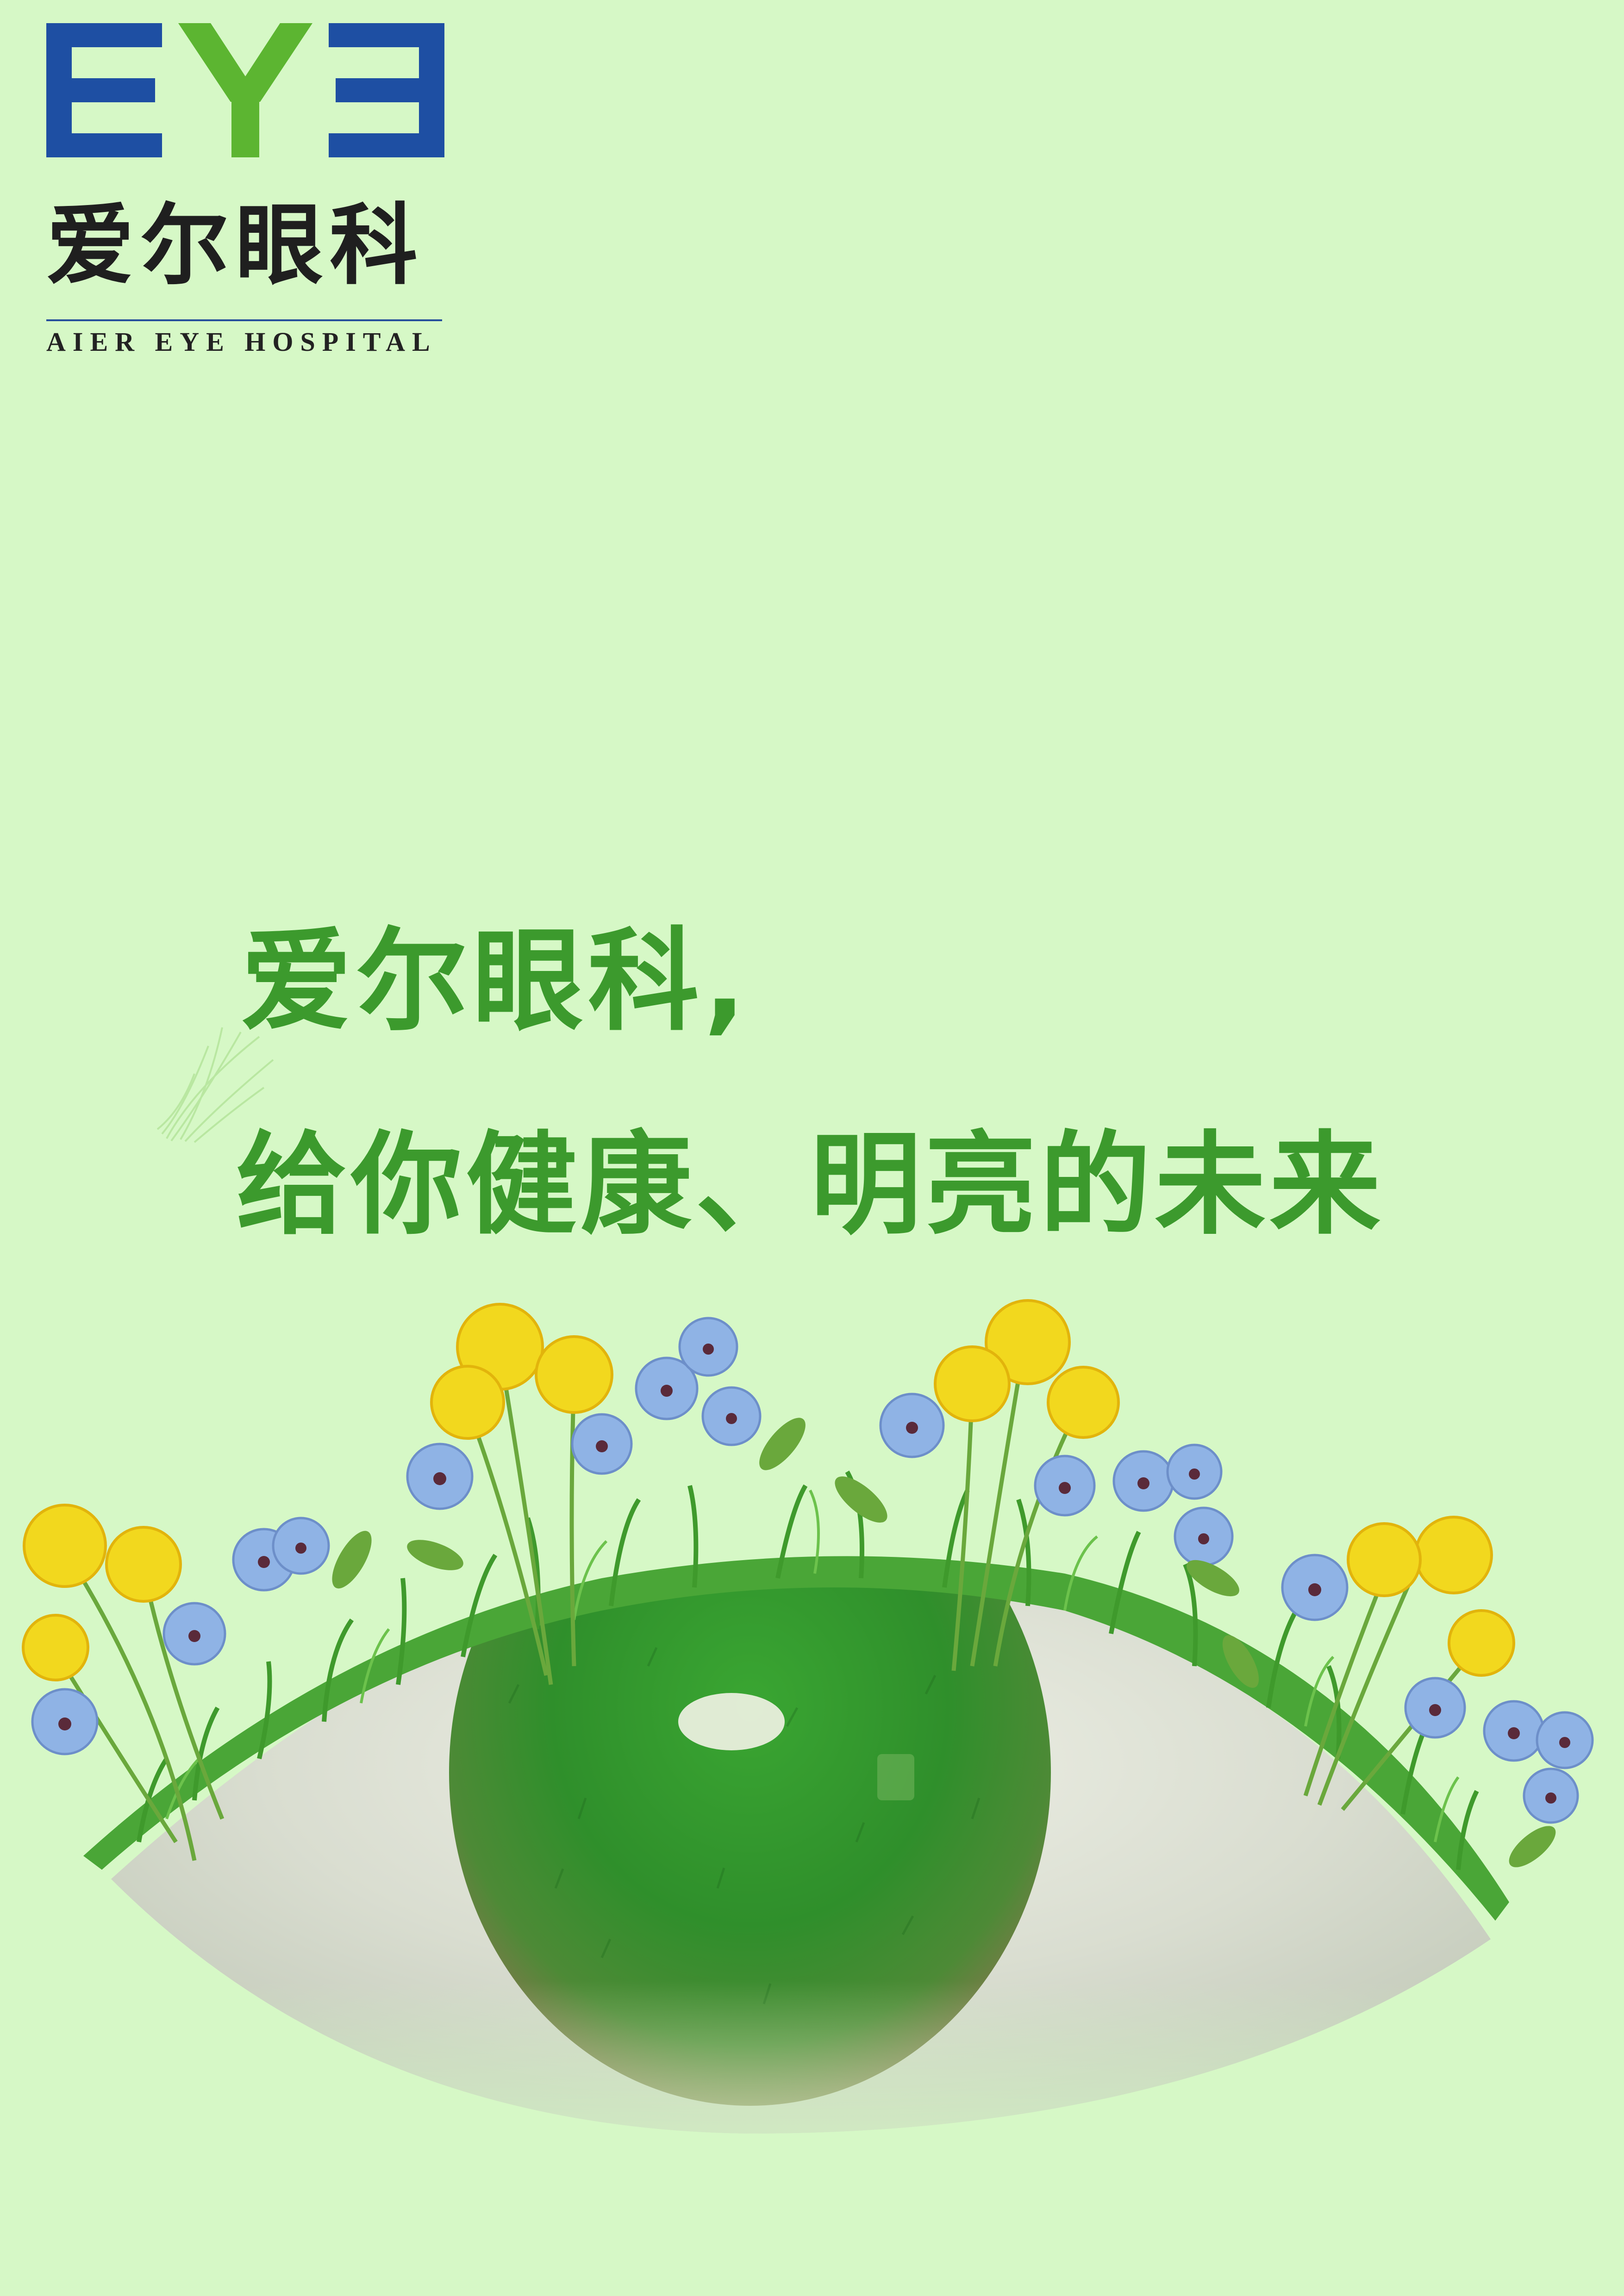  What do you see at coordinates (496, 981) in the screenshot?
I see `slogan-line-1: 爱尔眼科,` at bounding box center [496, 981].